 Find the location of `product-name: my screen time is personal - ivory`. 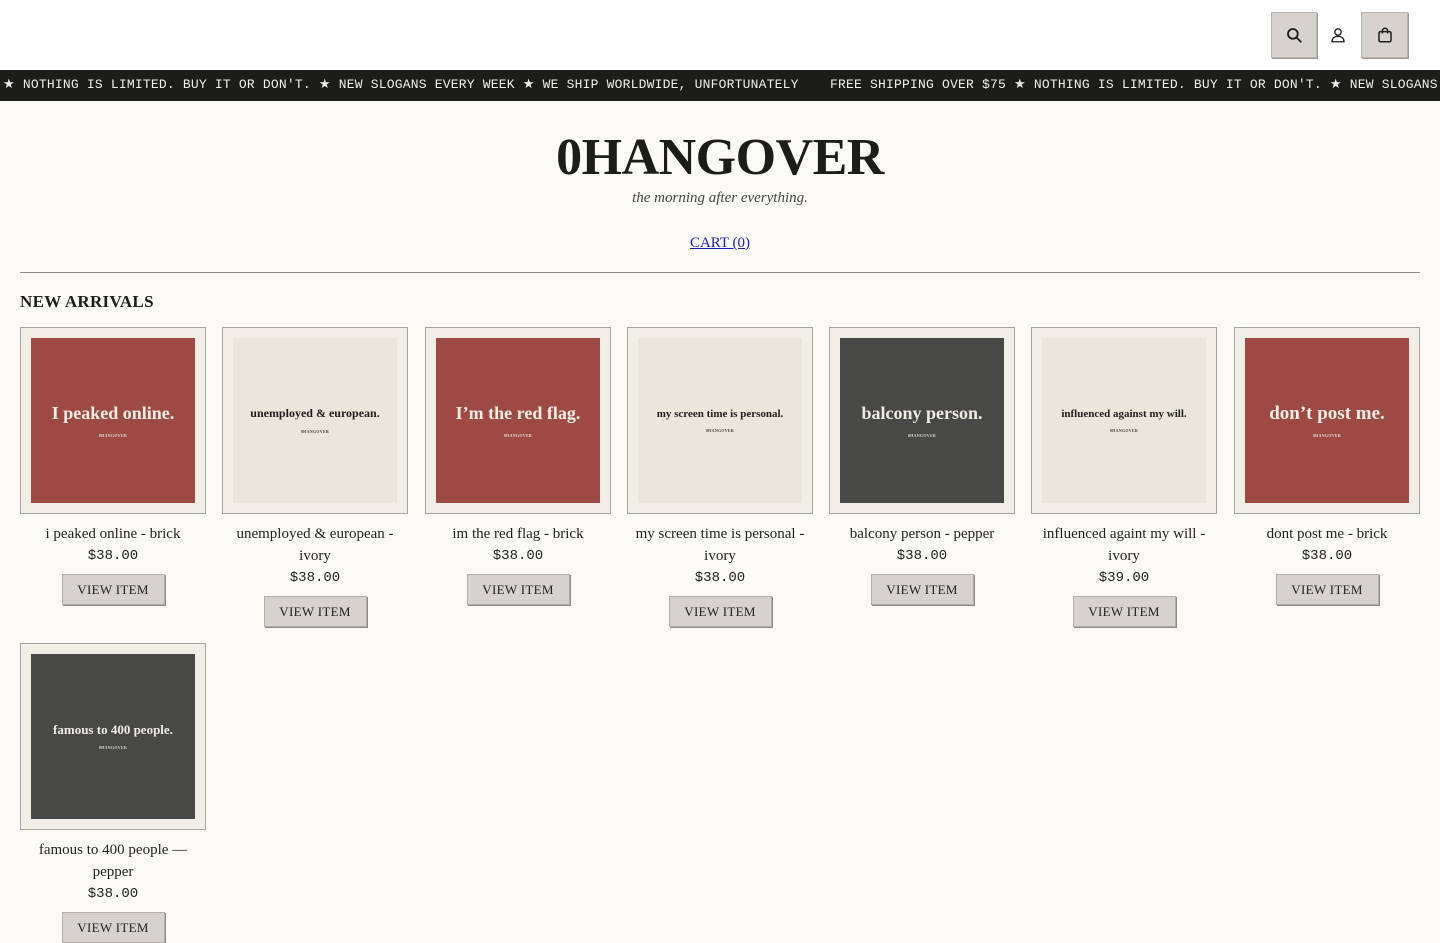

product-name: my screen time is personal - ivory is located at coordinates (720, 545).